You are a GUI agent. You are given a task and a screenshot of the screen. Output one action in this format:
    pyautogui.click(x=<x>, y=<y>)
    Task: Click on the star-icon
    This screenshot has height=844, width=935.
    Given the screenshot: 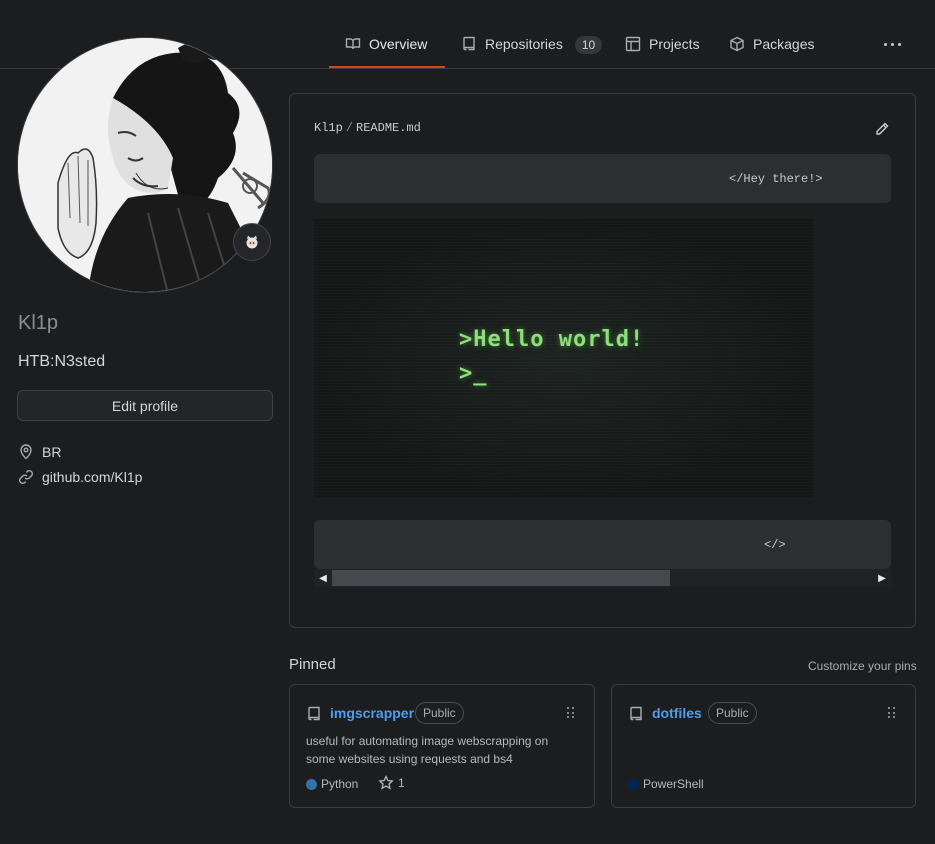 What is the action you would take?
    pyautogui.click(x=386, y=782)
    